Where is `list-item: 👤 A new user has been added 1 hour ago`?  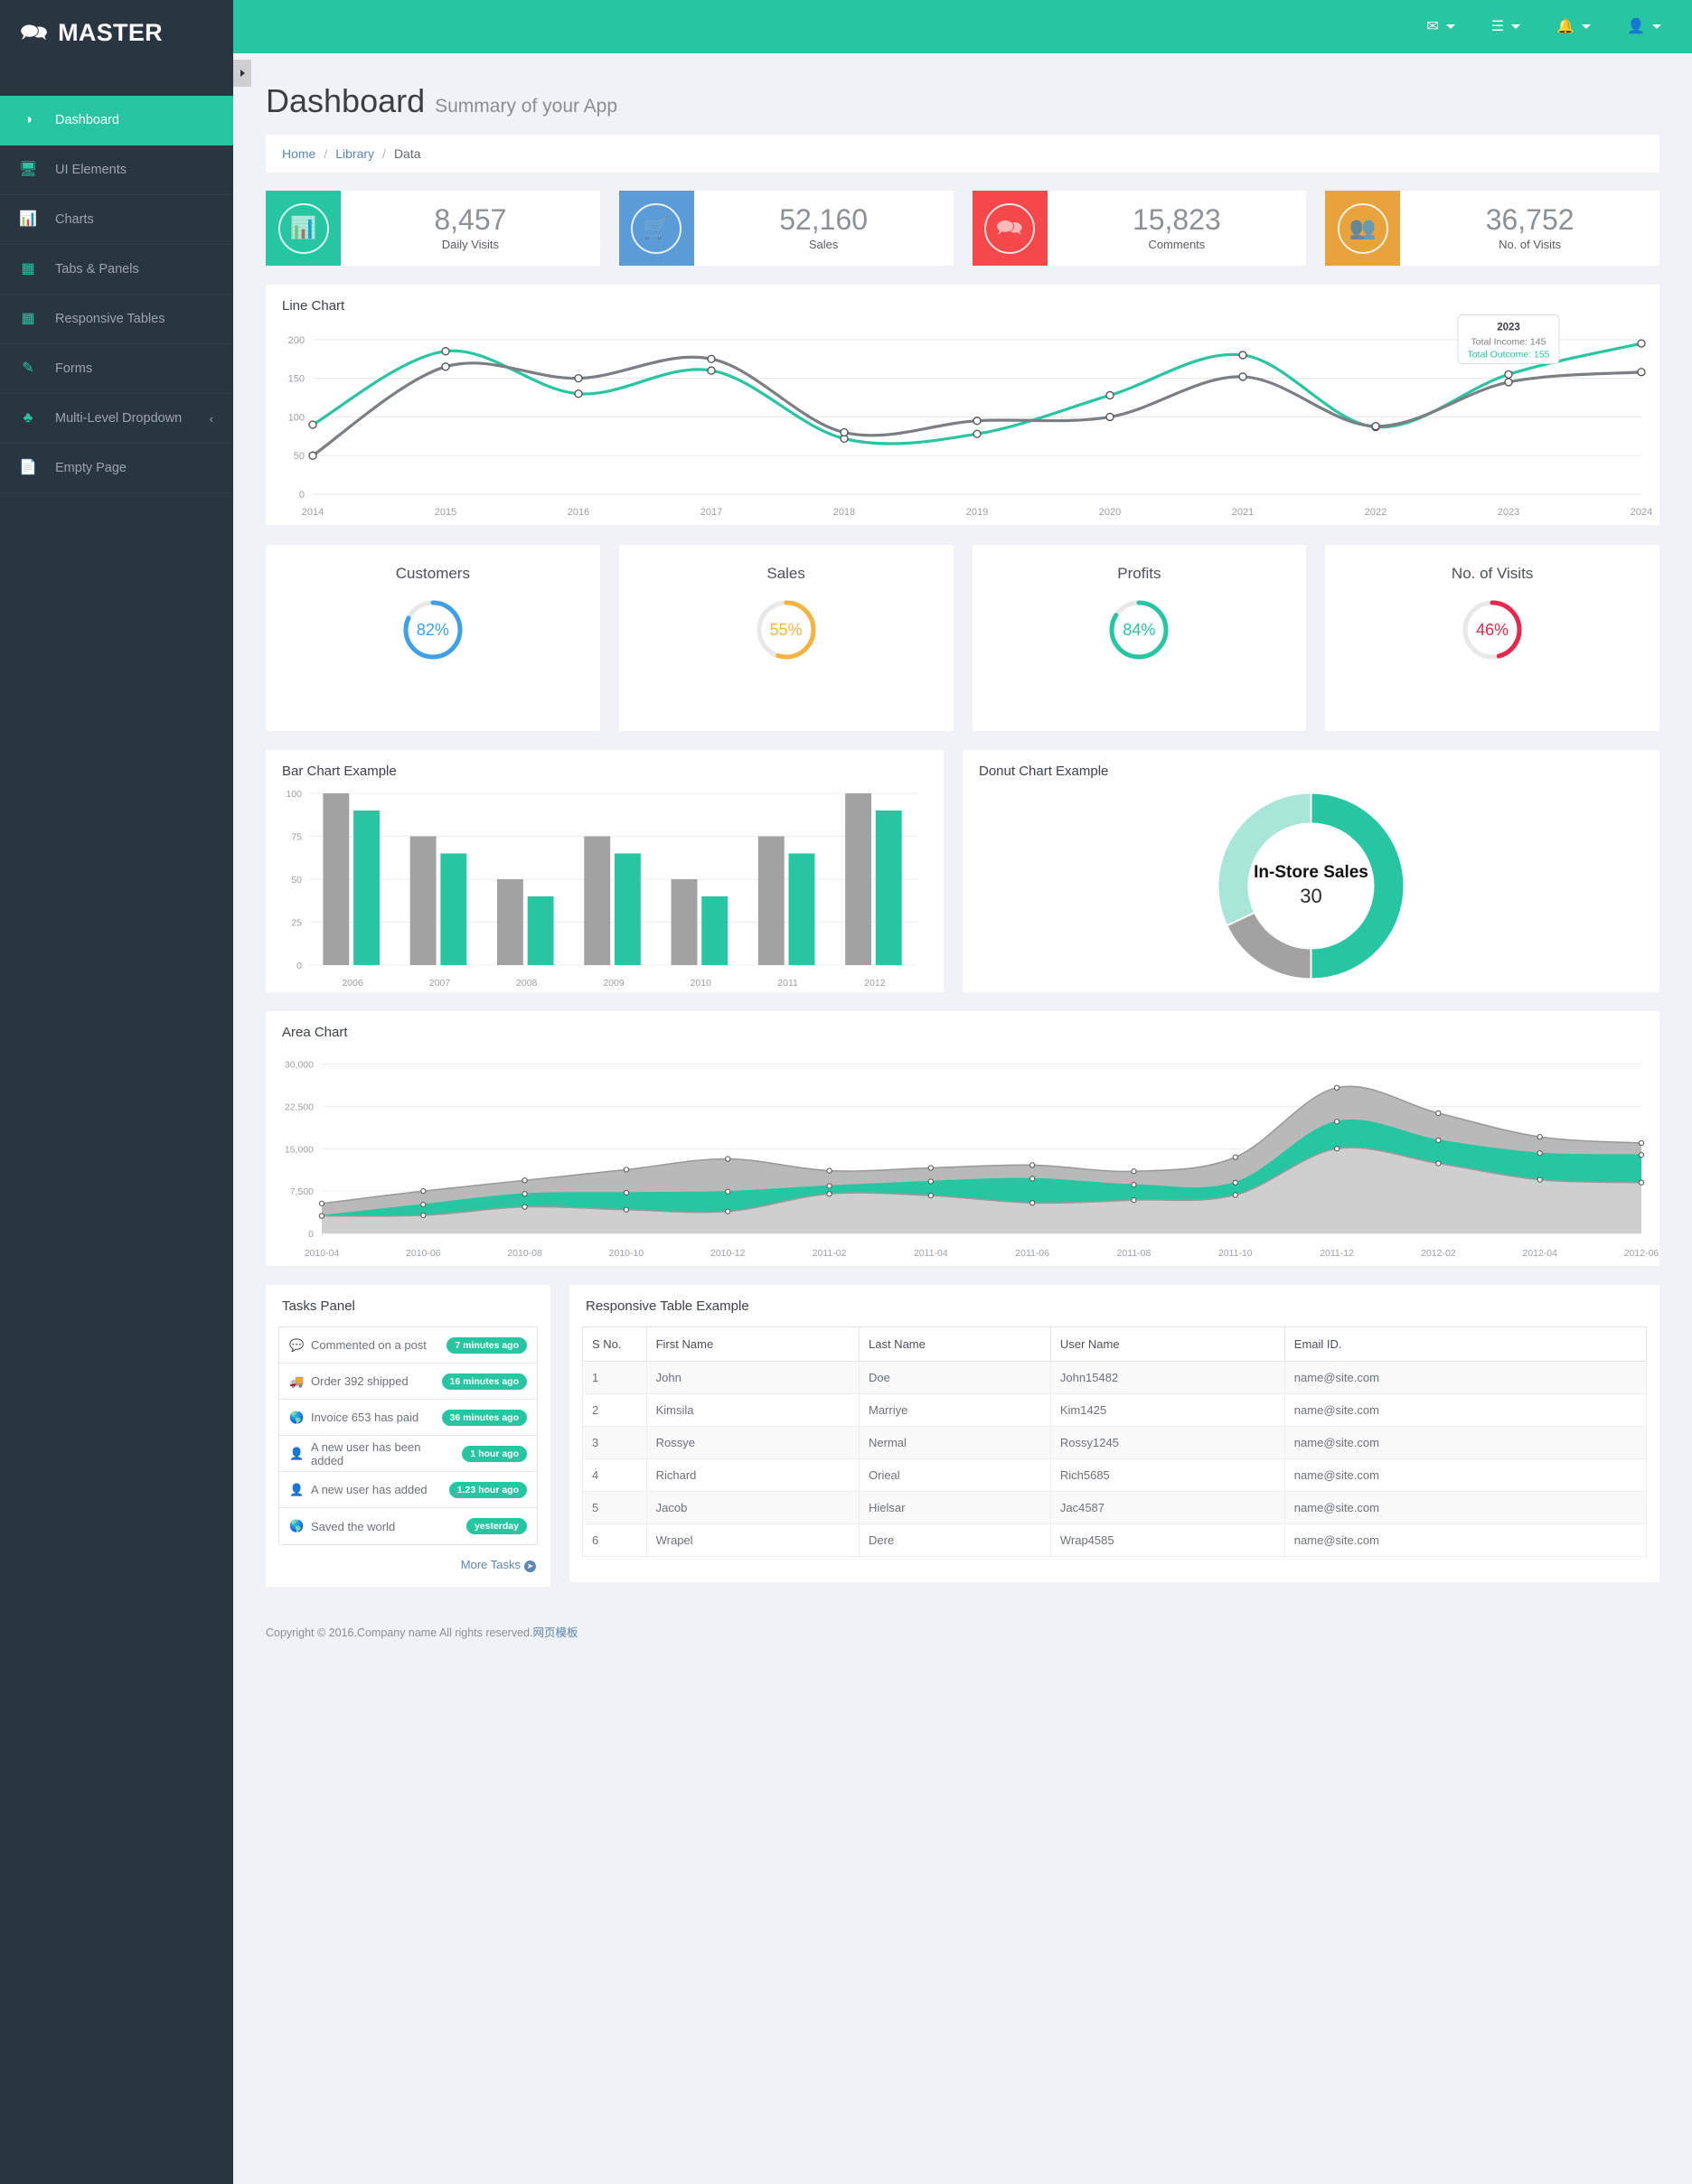 list-item: 👤 A new user has been added 1 hour ago is located at coordinates (408, 1454).